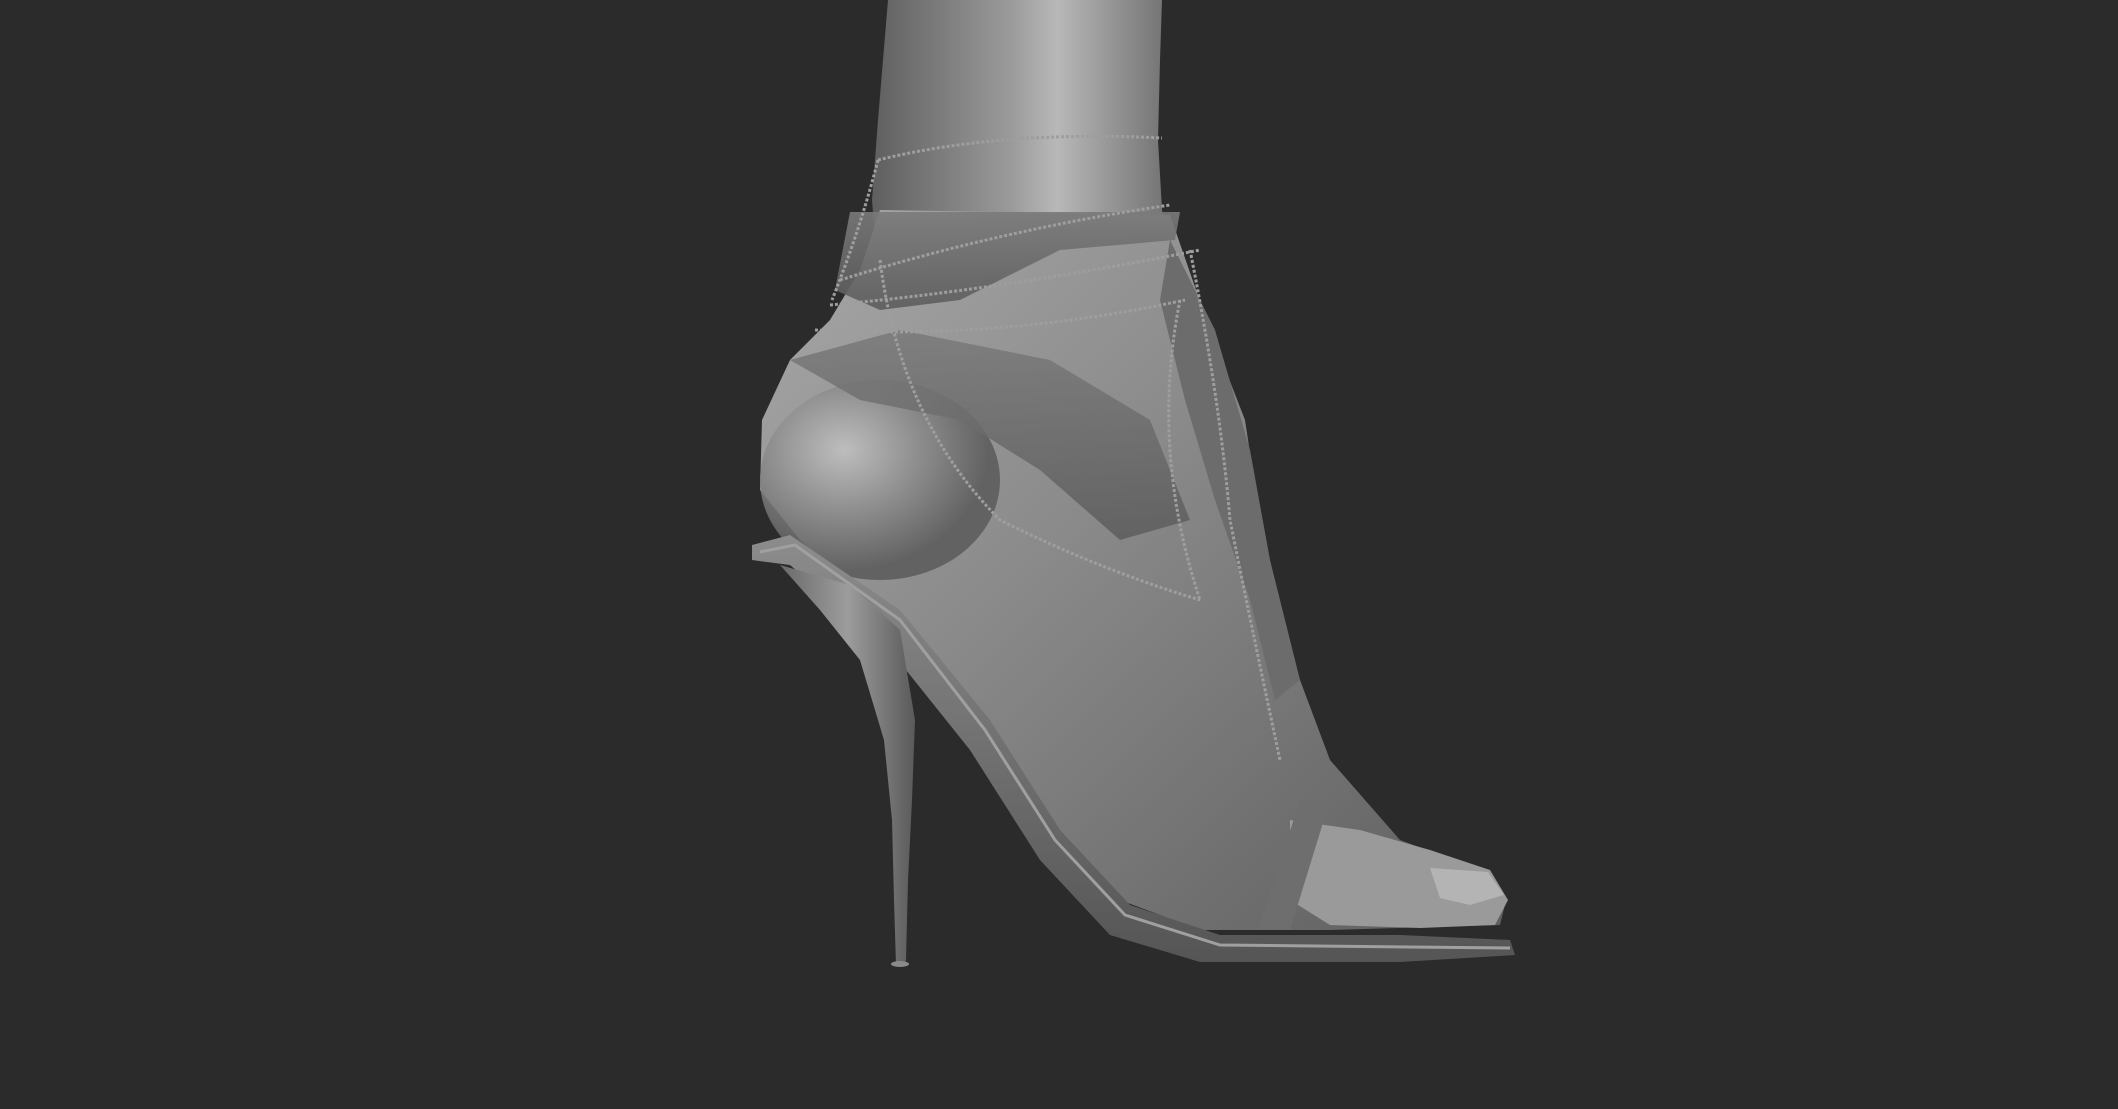 The width and height of the screenshot is (2118, 1109). What do you see at coordinates (900, 964) in the screenshot?
I see `heel-tip` at bounding box center [900, 964].